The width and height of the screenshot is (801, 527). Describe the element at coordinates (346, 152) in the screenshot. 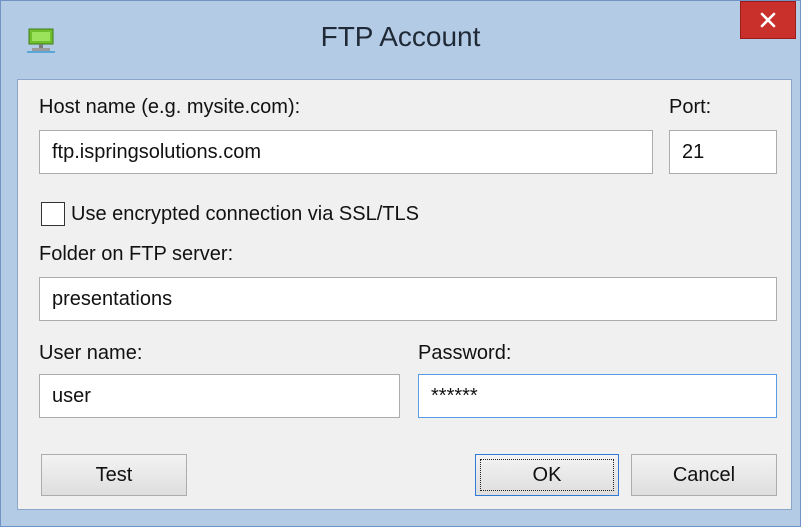

I see `host-name-input: ftp.ispringsolutions.com` at that location.